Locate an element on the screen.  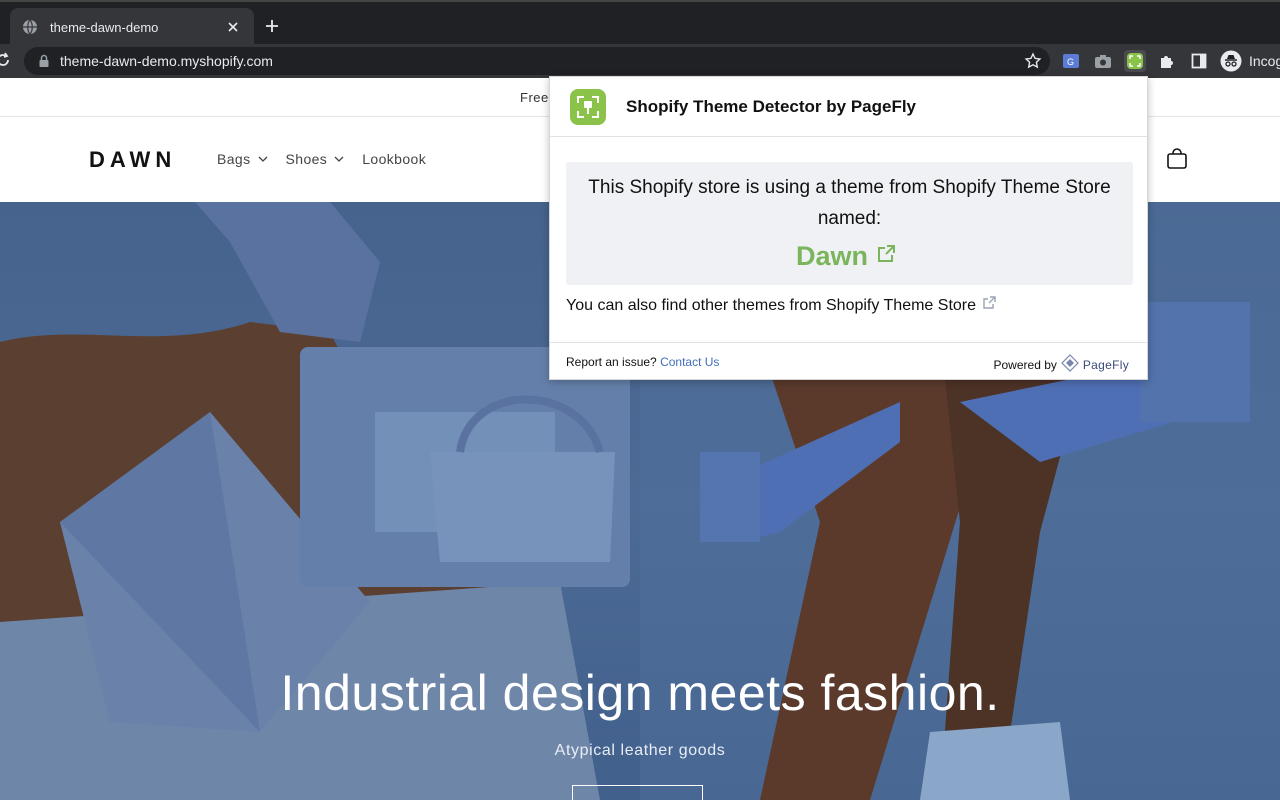
incognito-icon is located at coordinates (1231, 61).